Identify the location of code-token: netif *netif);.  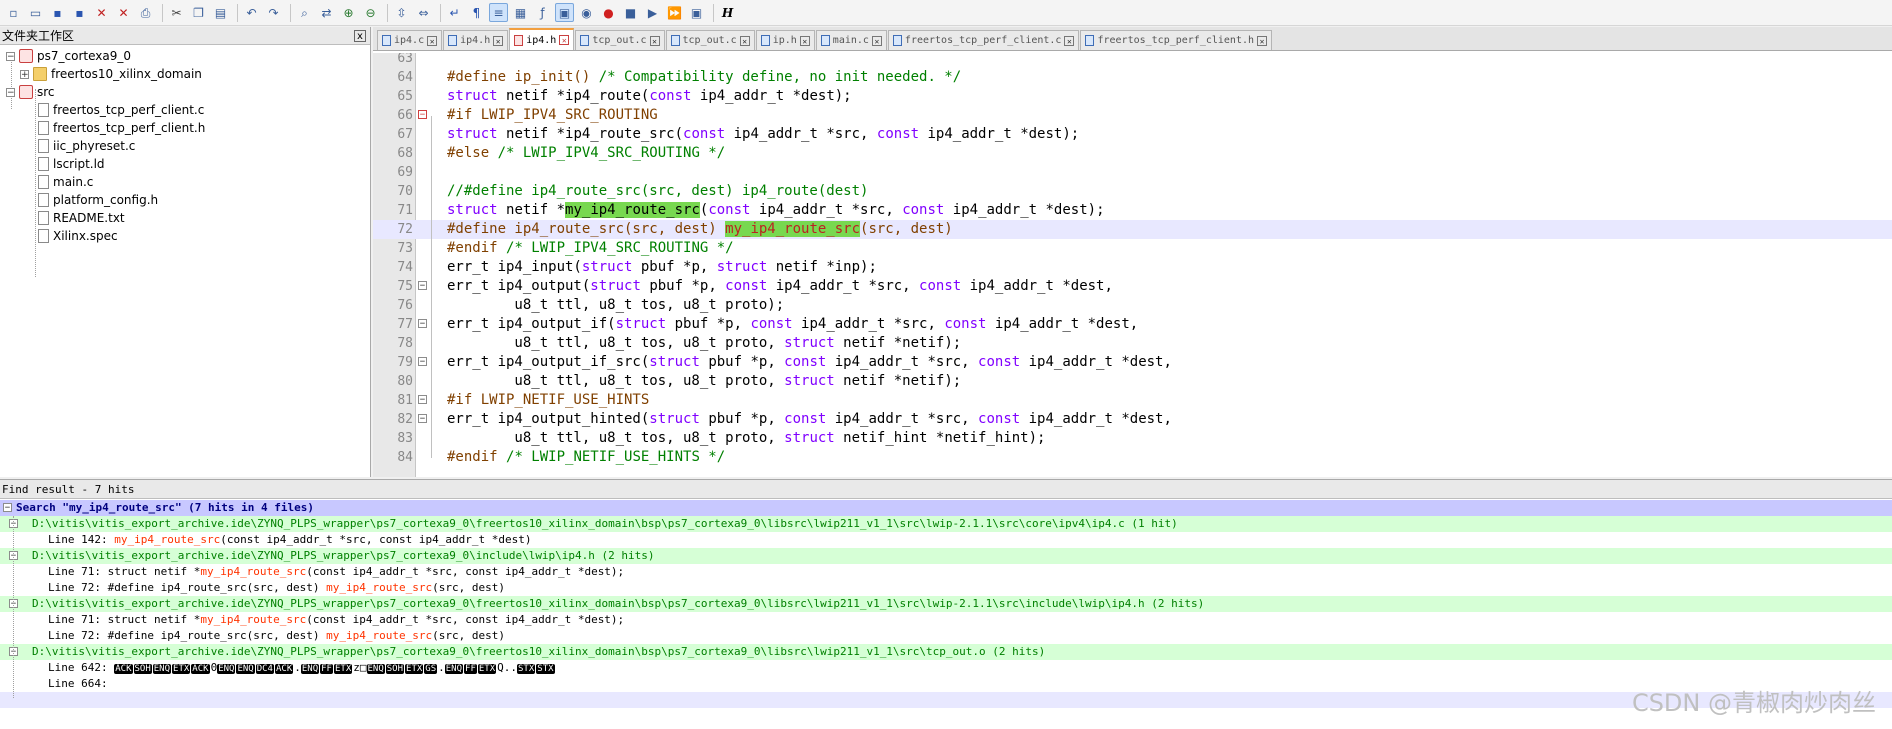
(902, 343).